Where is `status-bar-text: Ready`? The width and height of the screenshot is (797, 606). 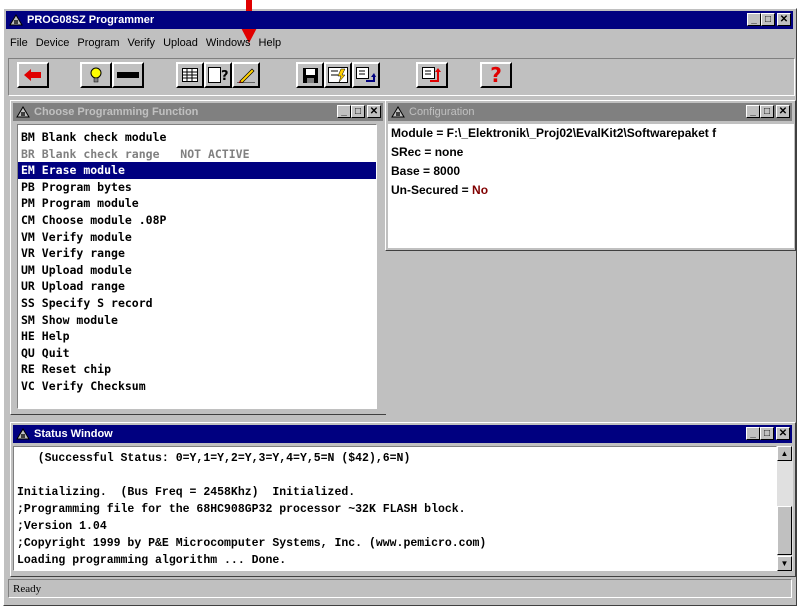
status-bar-text: Ready is located at coordinates (27, 589).